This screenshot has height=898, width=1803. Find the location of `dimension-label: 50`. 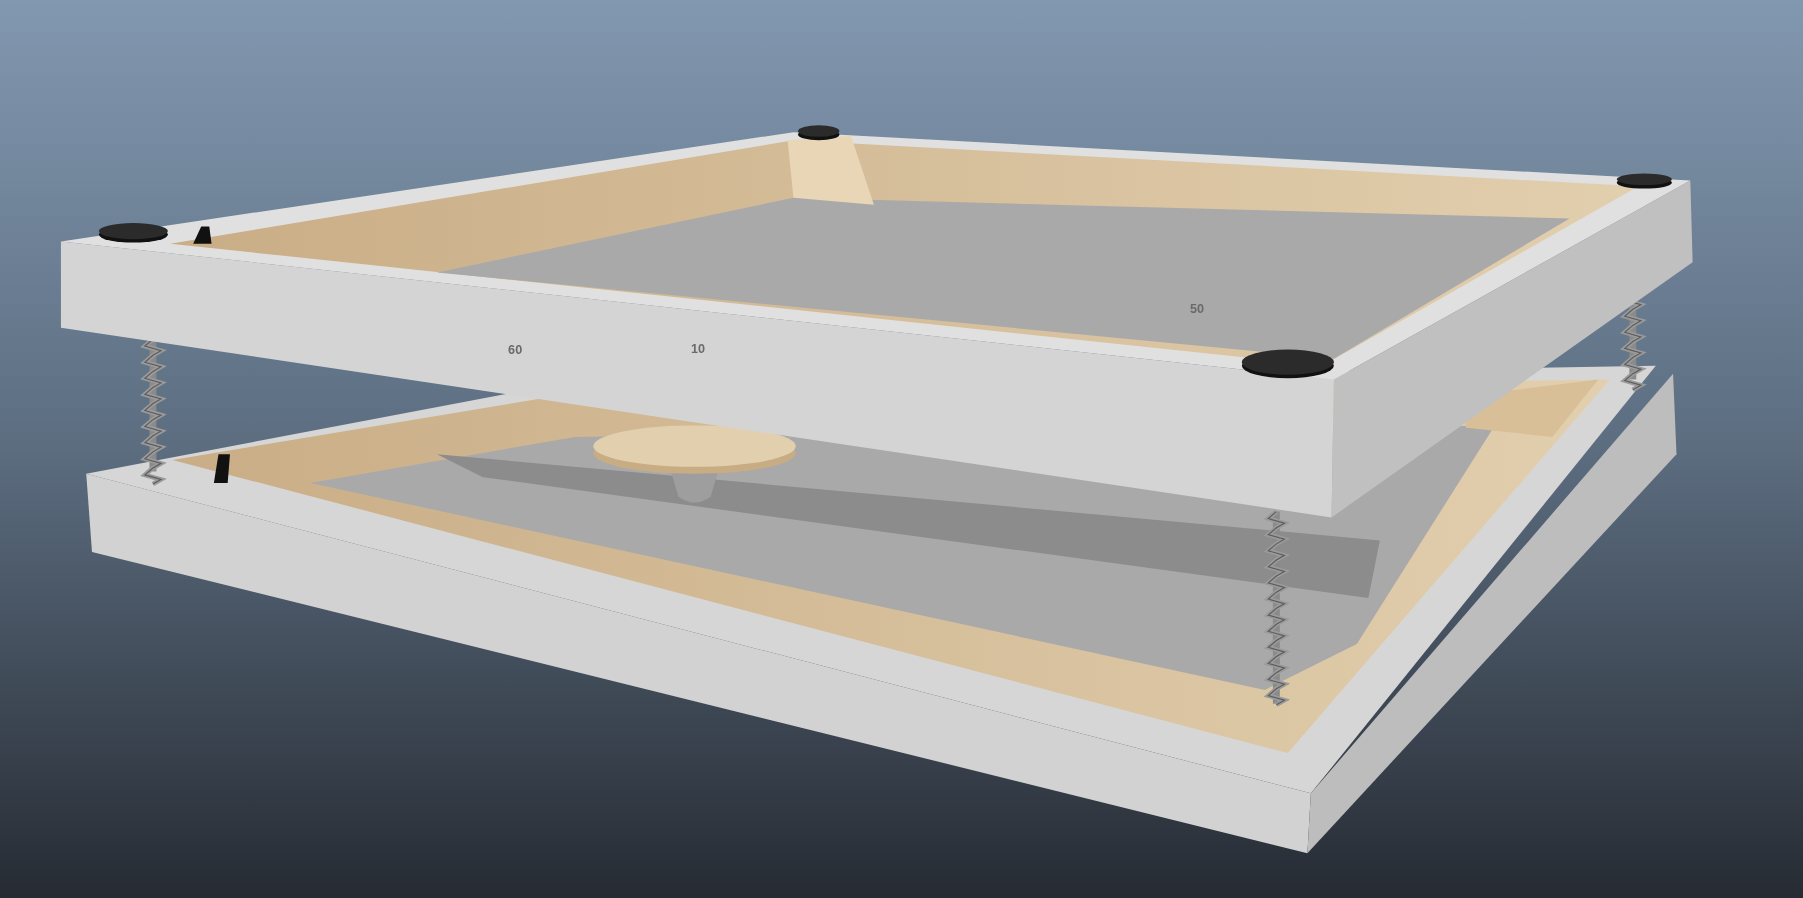

dimension-label: 50 is located at coordinates (1197, 308).